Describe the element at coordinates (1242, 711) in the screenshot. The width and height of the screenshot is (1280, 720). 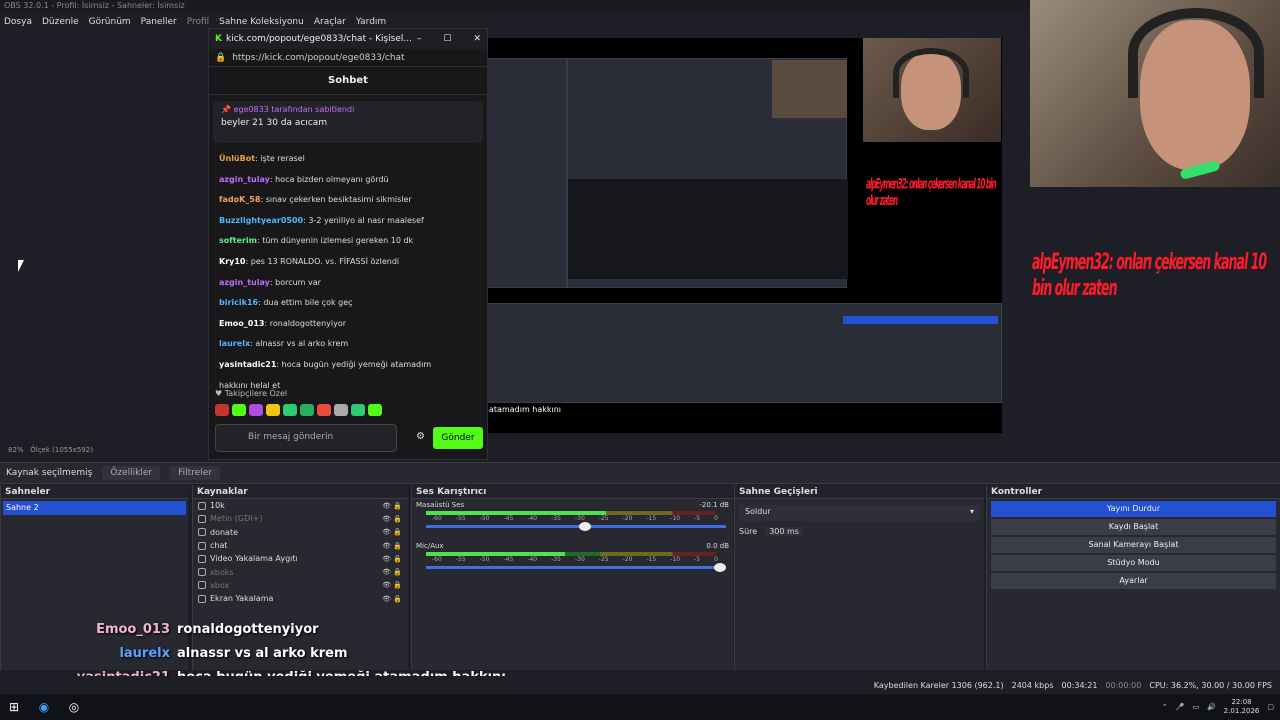
I see `clock-date: 2.01.2026` at that location.